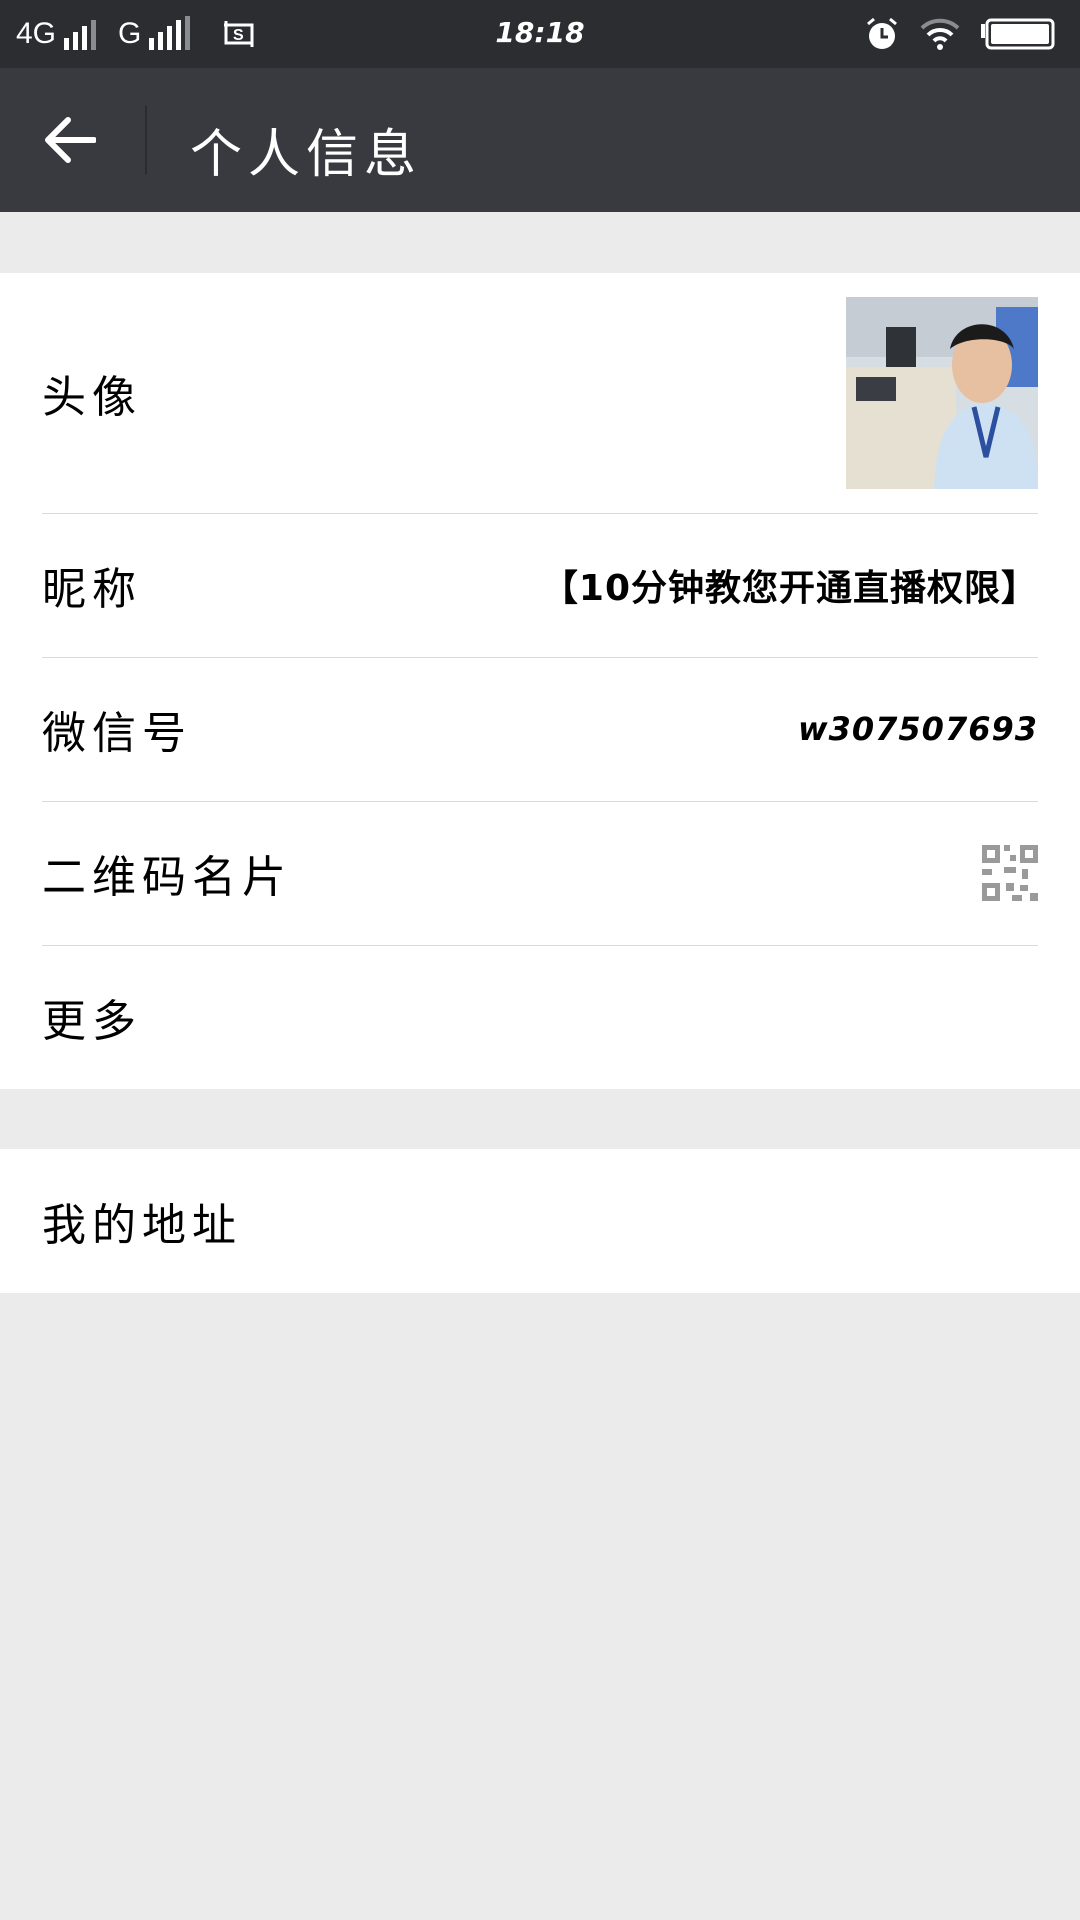  What do you see at coordinates (167, 877) in the screenshot?
I see `qr-card-label: 二维码名片` at bounding box center [167, 877].